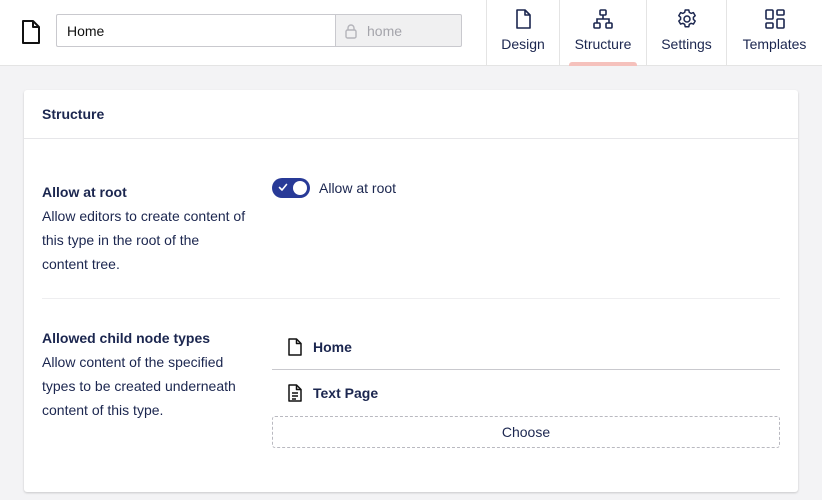  I want to click on alias-field: home, so click(398, 30).